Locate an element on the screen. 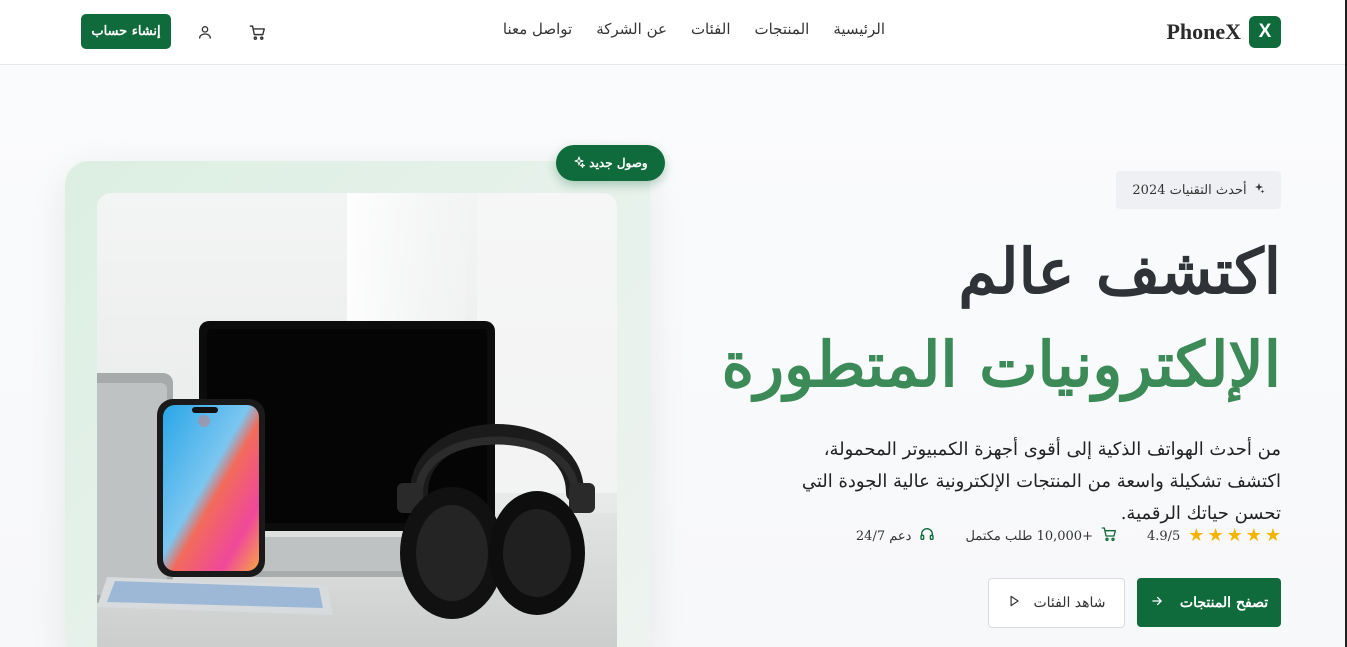 Image resolution: width=1347 pixels, height=647 pixels. hero-cta-row: تصفح المنتجات شاهد الفئات is located at coordinates (1134, 603).